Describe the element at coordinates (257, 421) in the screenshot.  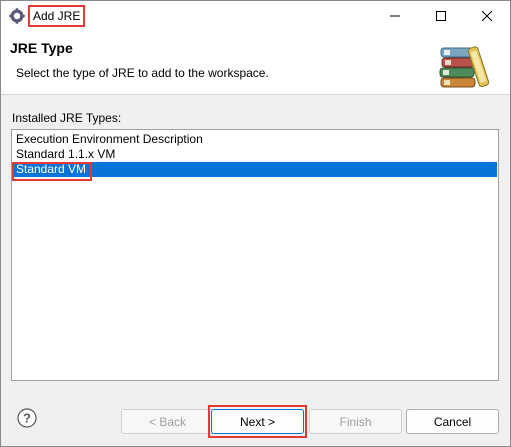
I see `next-button: Next >` at that location.